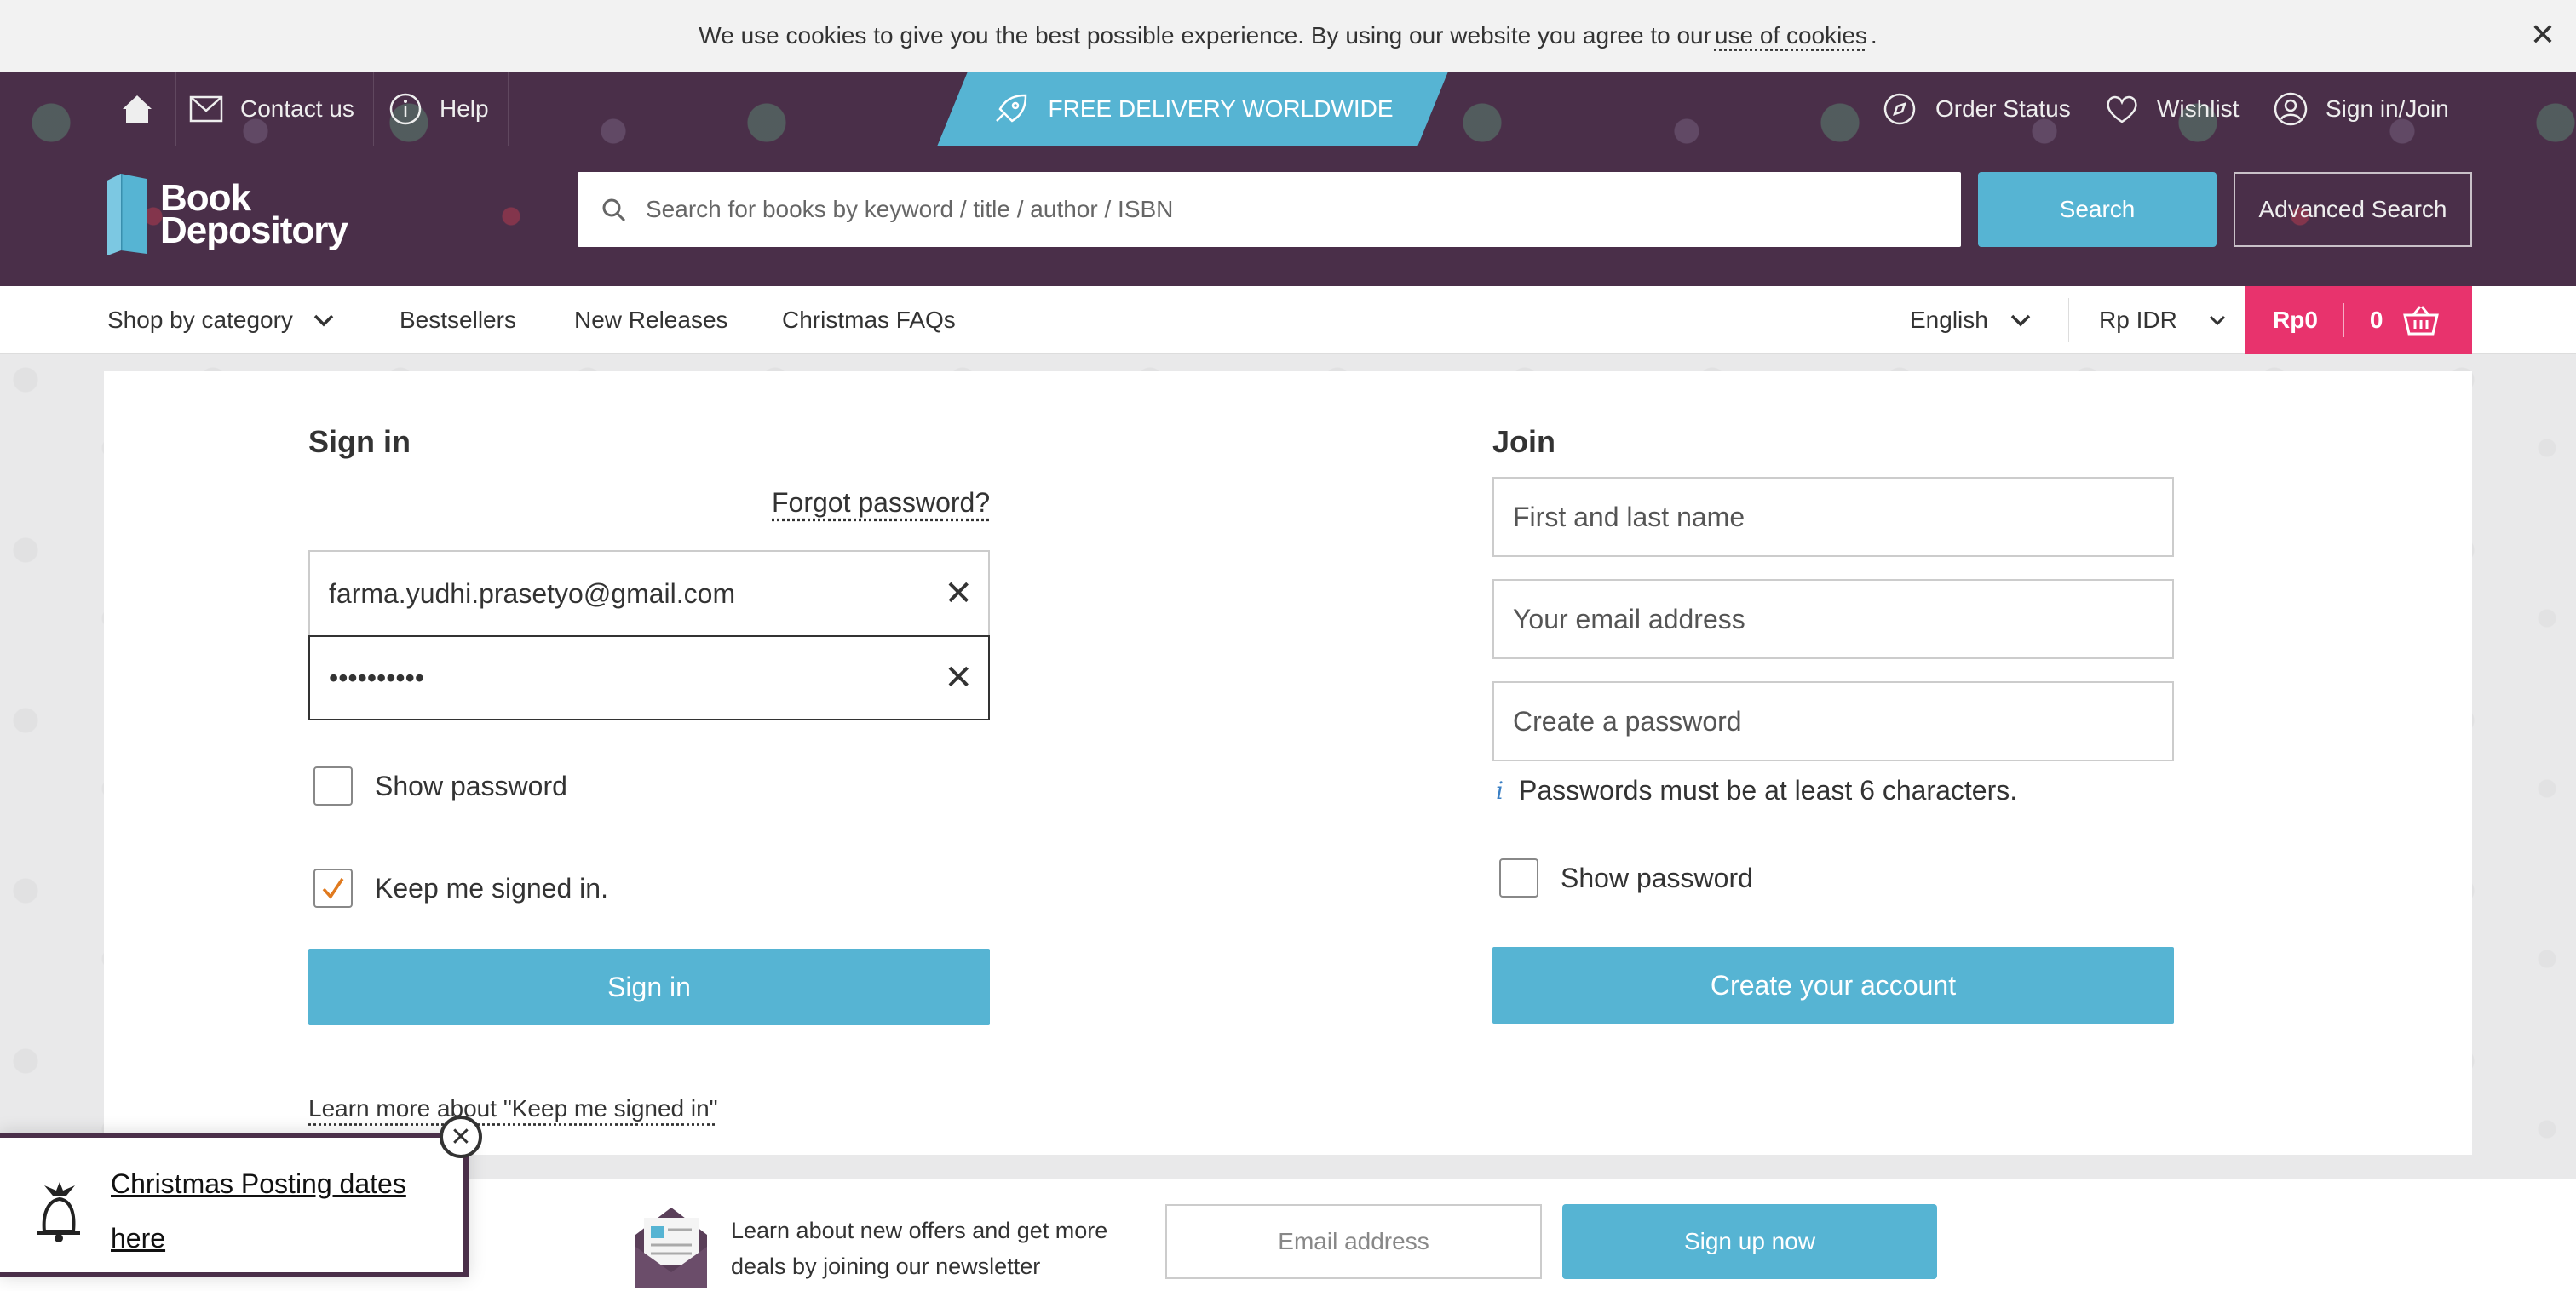 Image resolution: width=2576 pixels, height=1291 pixels. I want to click on contact-us-label: Contact us, so click(297, 108).